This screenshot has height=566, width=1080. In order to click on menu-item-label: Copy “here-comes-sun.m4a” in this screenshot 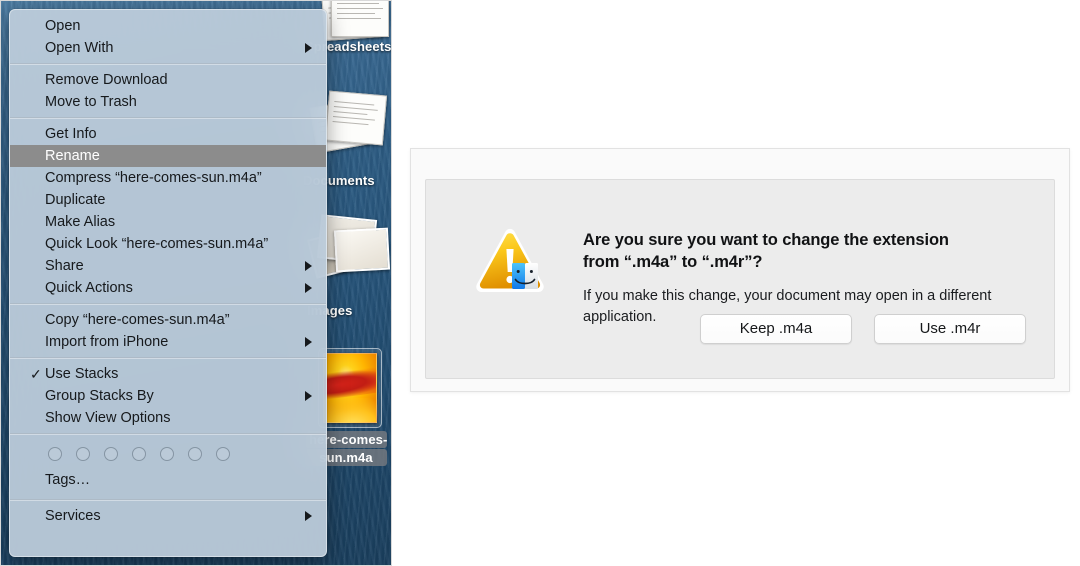, I will do `click(137, 320)`.